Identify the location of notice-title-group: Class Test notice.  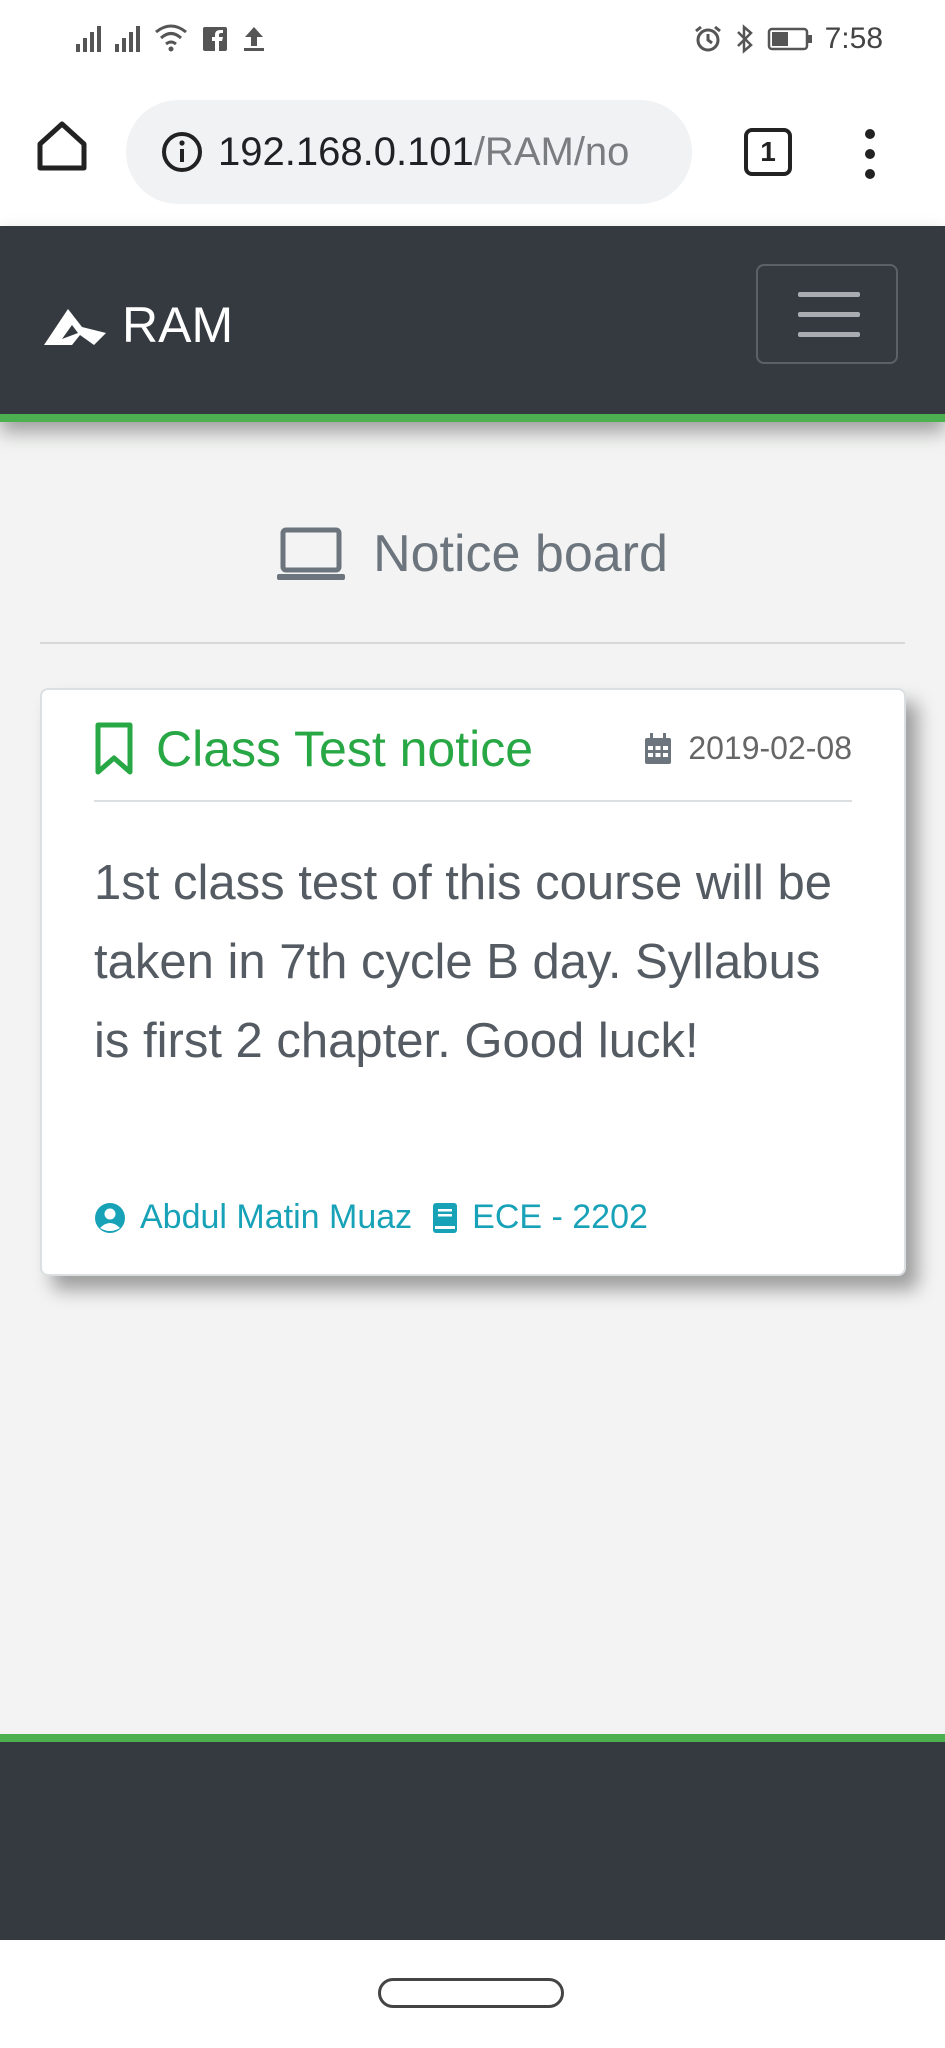
(313, 749).